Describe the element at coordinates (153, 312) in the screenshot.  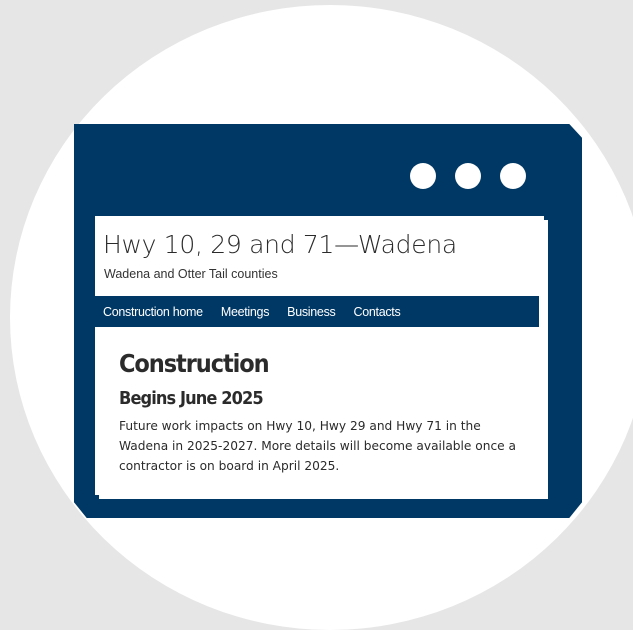
I see `nav-item-construction-home: Construction home` at that location.